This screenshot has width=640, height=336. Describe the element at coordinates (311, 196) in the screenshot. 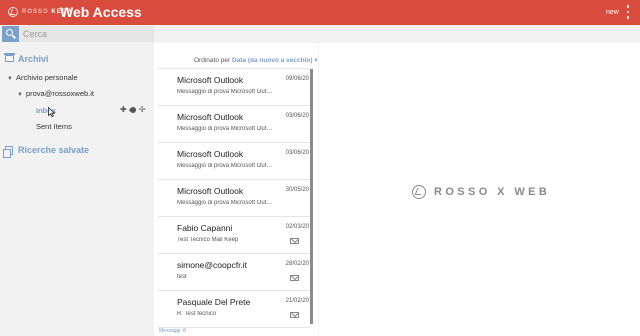

I see `list-scrollbar` at that location.